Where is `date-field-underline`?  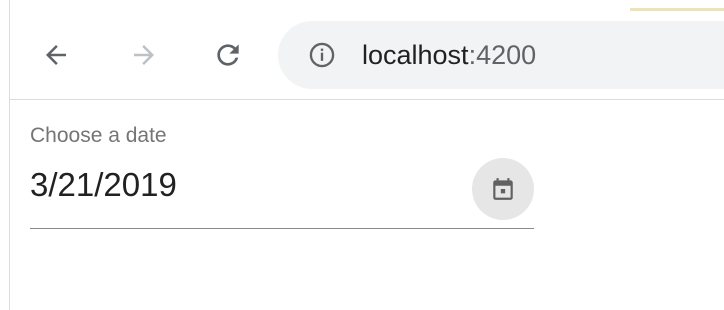
date-field-underline is located at coordinates (282, 228).